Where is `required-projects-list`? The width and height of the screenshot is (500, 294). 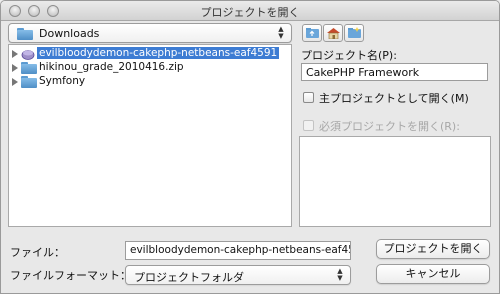
required-projects-list is located at coordinates (395, 181).